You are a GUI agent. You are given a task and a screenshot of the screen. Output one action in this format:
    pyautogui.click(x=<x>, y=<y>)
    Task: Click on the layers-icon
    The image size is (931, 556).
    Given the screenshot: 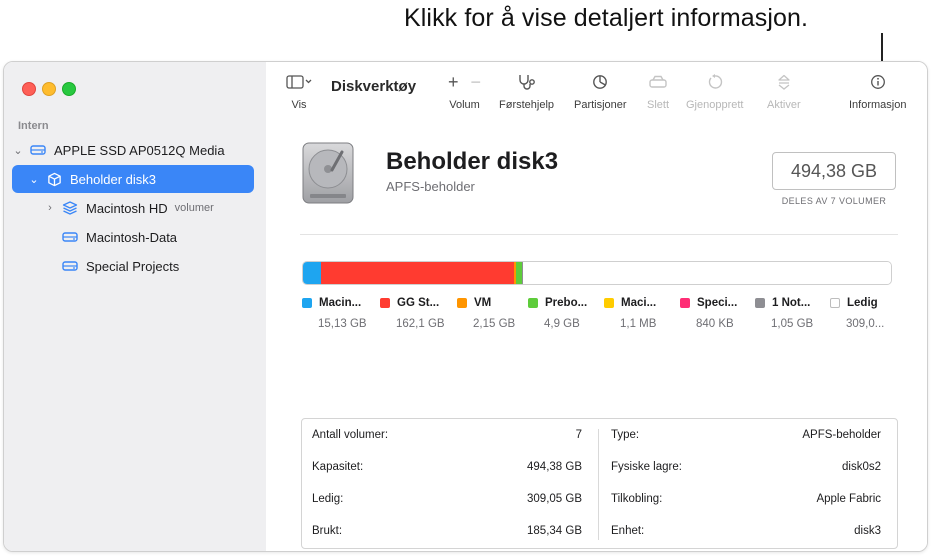 What is the action you would take?
    pyautogui.click(x=70, y=208)
    